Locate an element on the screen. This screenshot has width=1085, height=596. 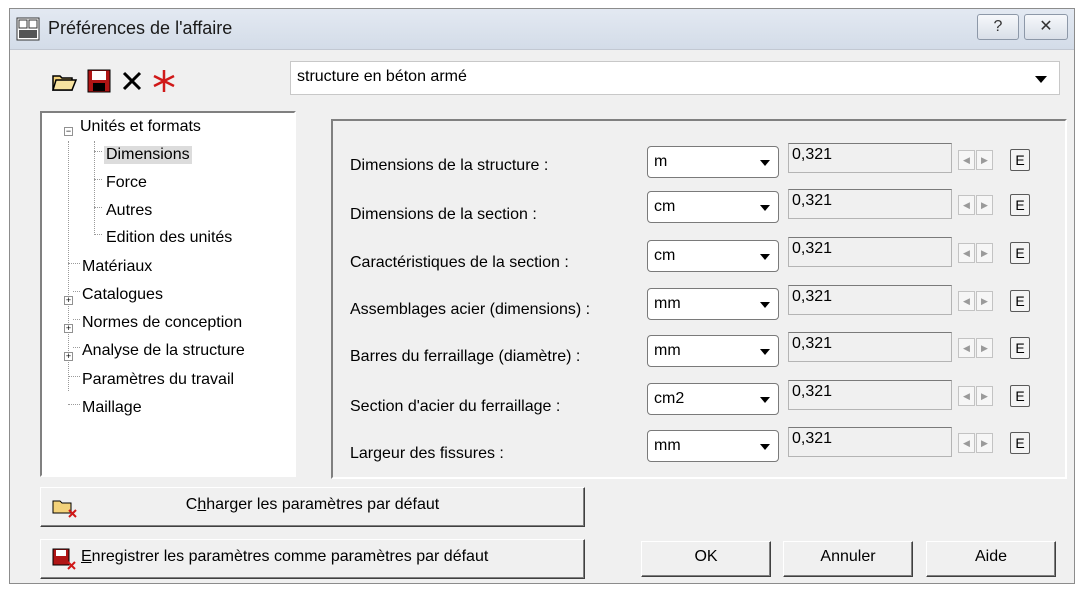
tree-item-analyse: Analyse de la structure is located at coordinates (163, 351).